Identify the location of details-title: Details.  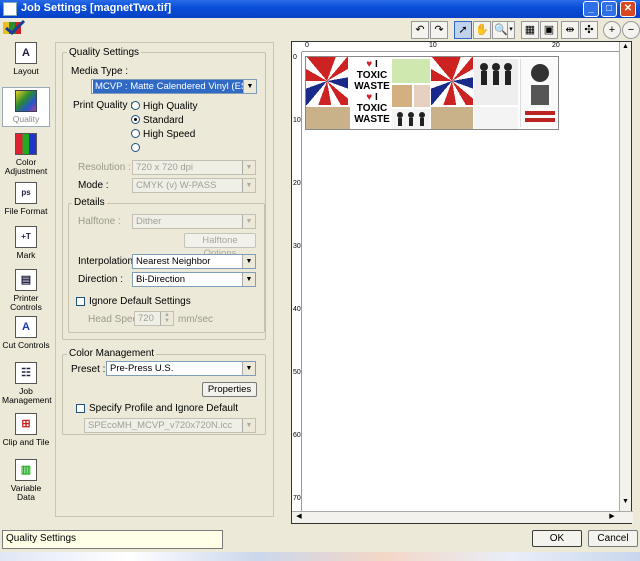
(89, 202).